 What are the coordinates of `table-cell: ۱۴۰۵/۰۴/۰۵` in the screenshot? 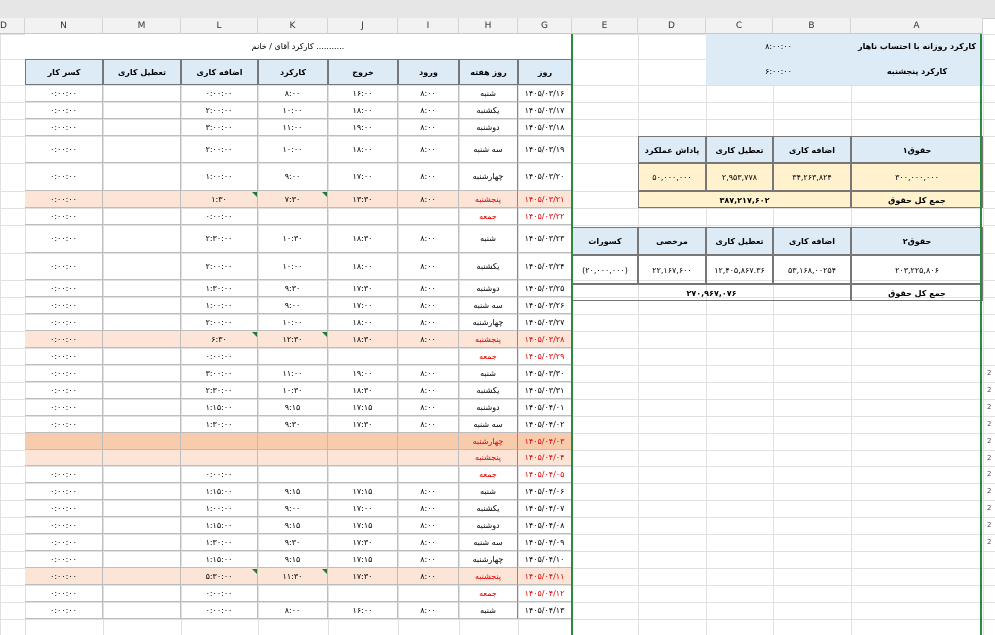 It's located at (545, 474).